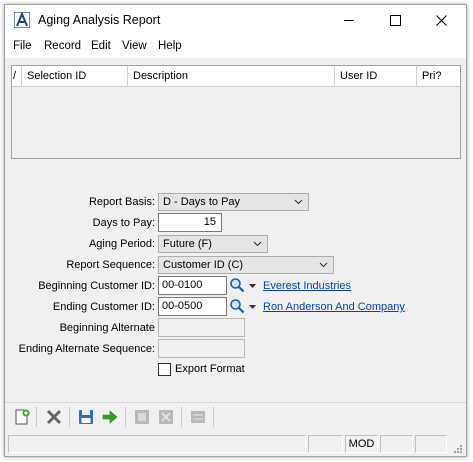 Image resolution: width=473 pixels, height=462 pixels. What do you see at coordinates (101, 46) in the screenshot?
I see `menu-edit: Edit` at bounding box center [101, 46].